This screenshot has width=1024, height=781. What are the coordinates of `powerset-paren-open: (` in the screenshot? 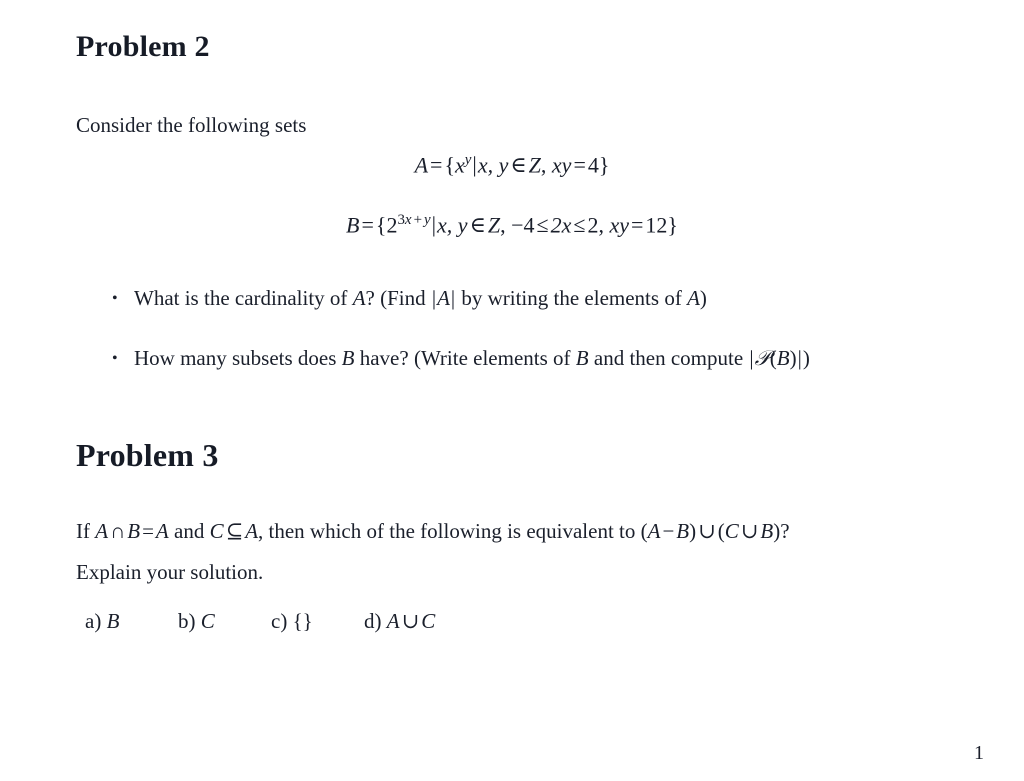 It's located at (773, 358).